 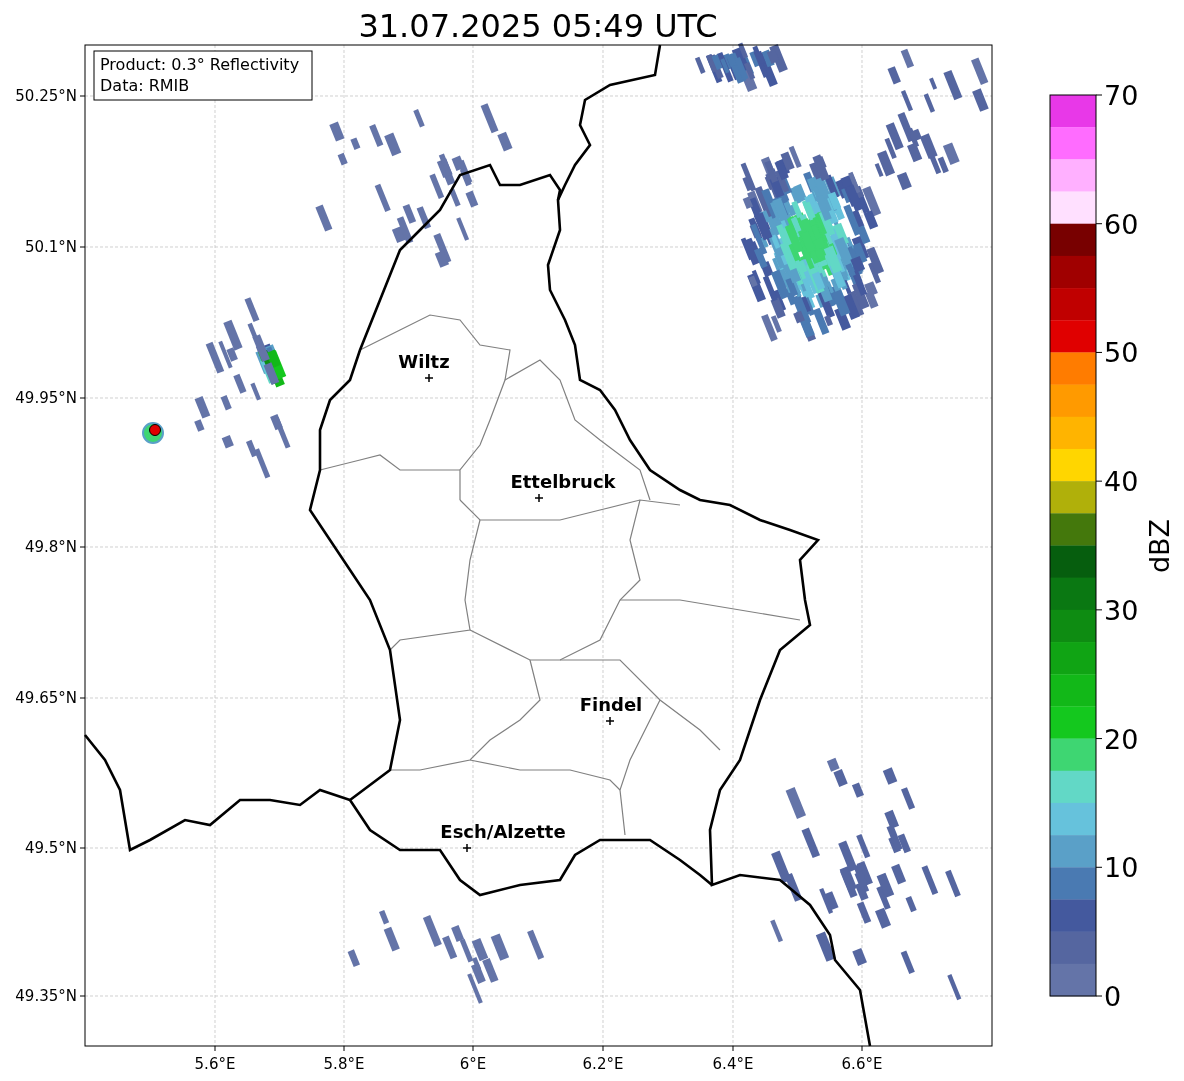 What do you see at coordinates (503, 831) in the screenshot?
I see `city-label: Esch/Alzette` at bounding box center [503, 831].